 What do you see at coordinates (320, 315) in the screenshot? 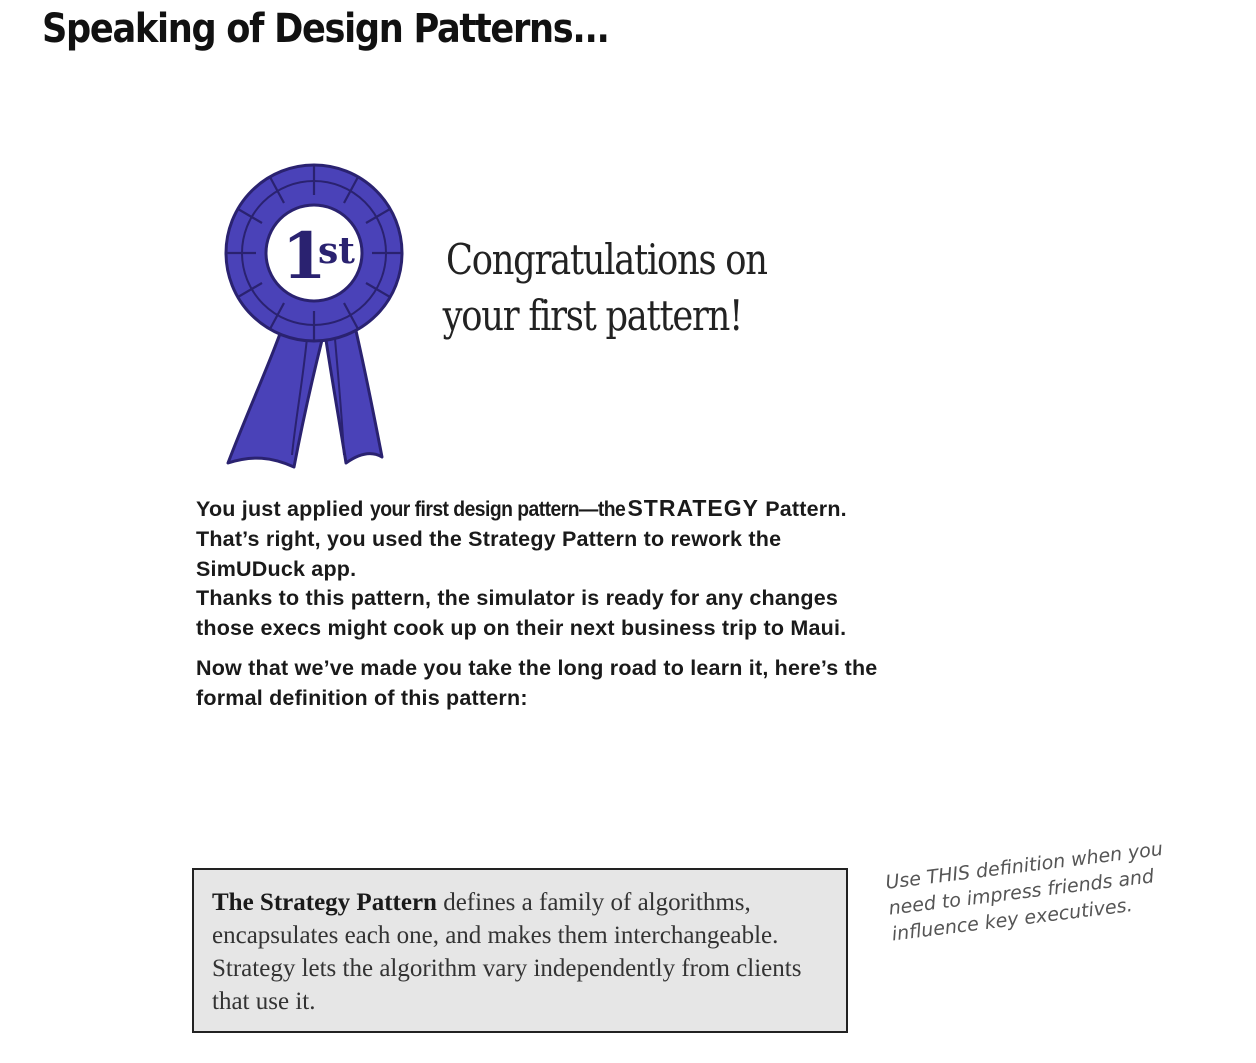
I see `first-place-ribbon-icon: 1 st` at bounding box center [320, 315].